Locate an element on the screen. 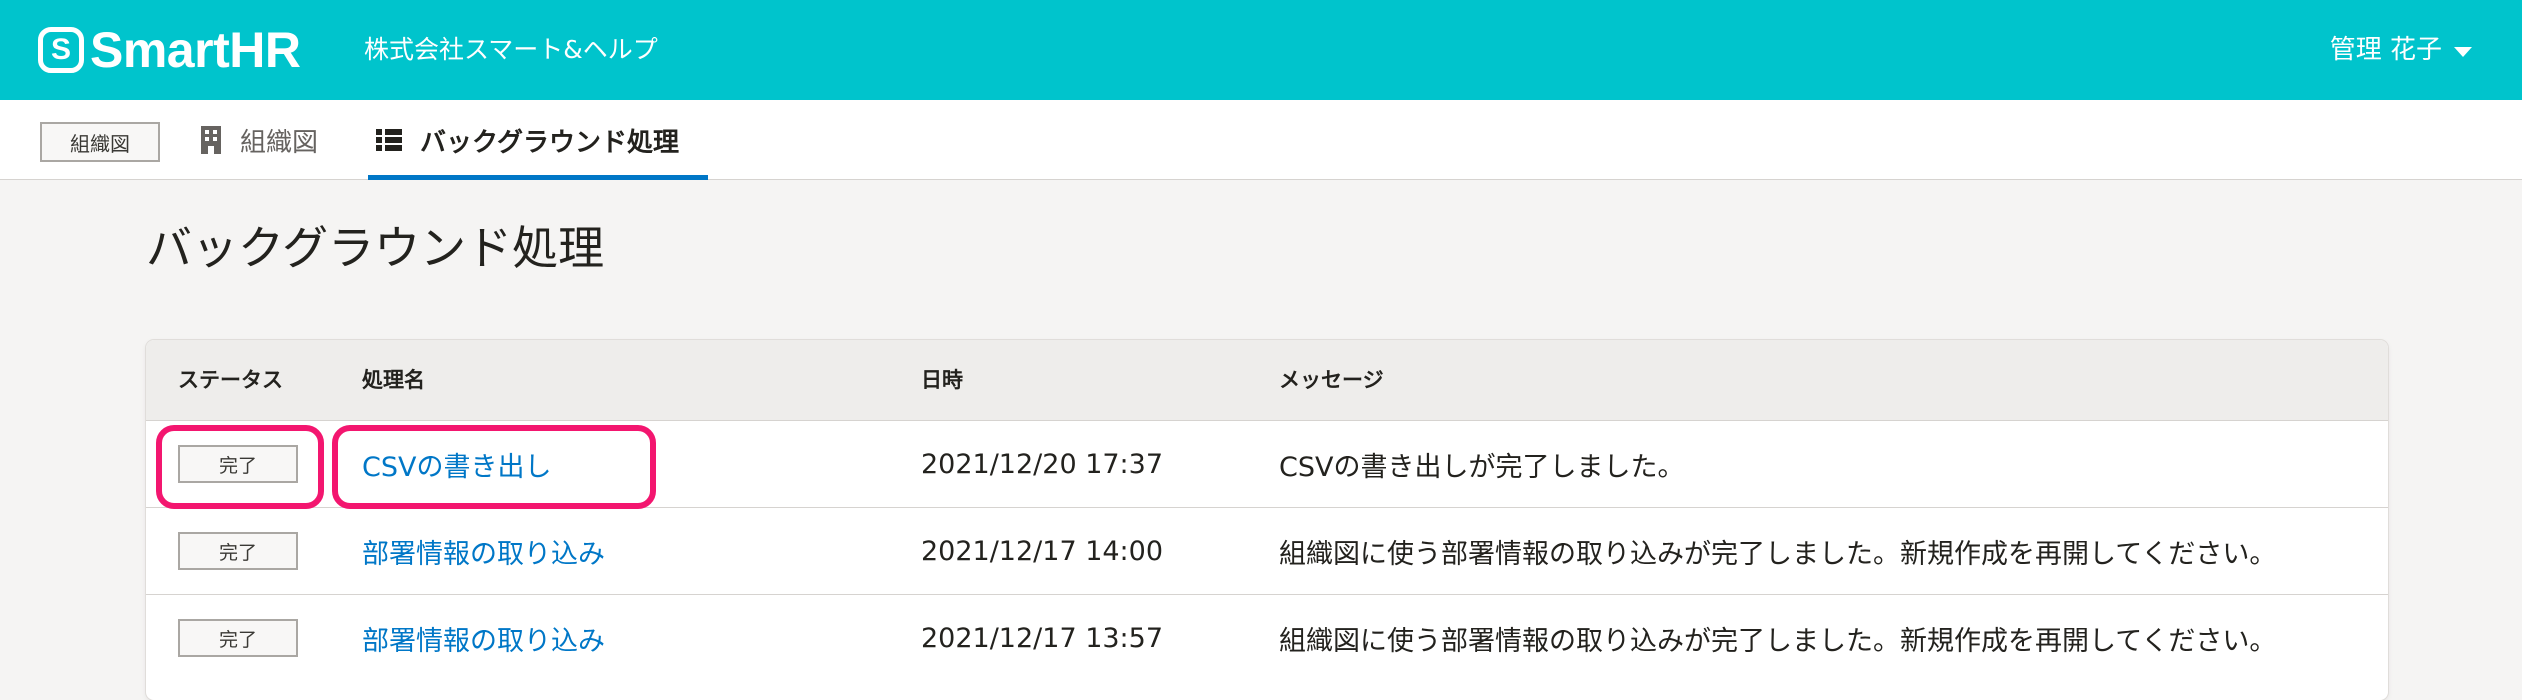 This screenshot has height=700, width=2522. logo-mark: S is located at coordinates (61, 50).